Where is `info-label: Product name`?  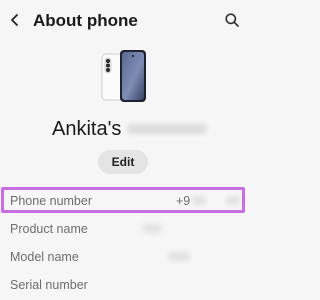 info-label: Product name is located at coordinates (49, 229).